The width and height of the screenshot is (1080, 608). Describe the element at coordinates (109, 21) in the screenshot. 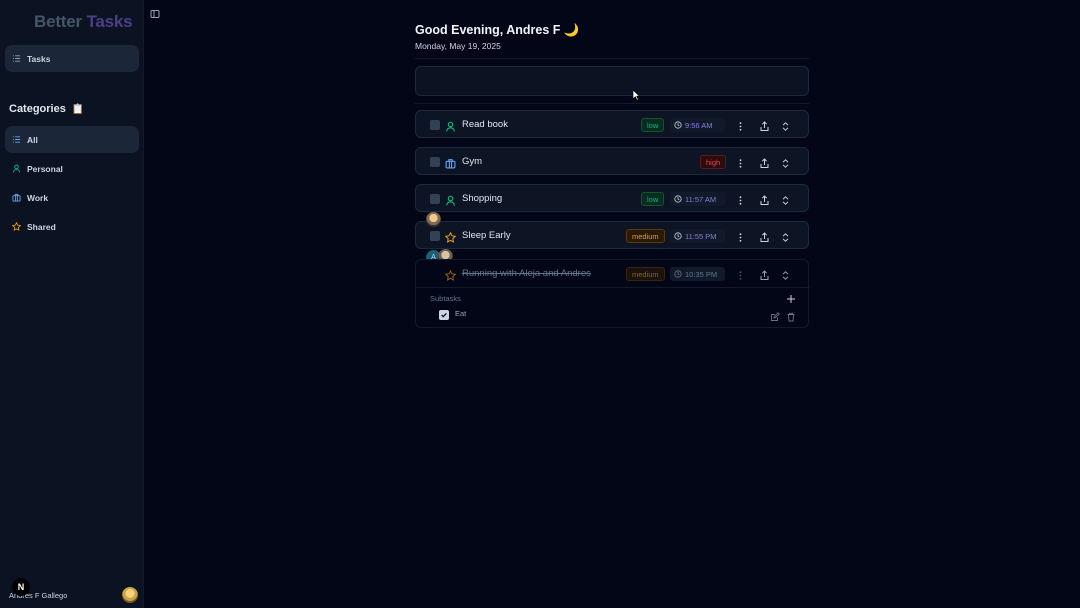

I see `brand-part-2: Tasks` at that location.